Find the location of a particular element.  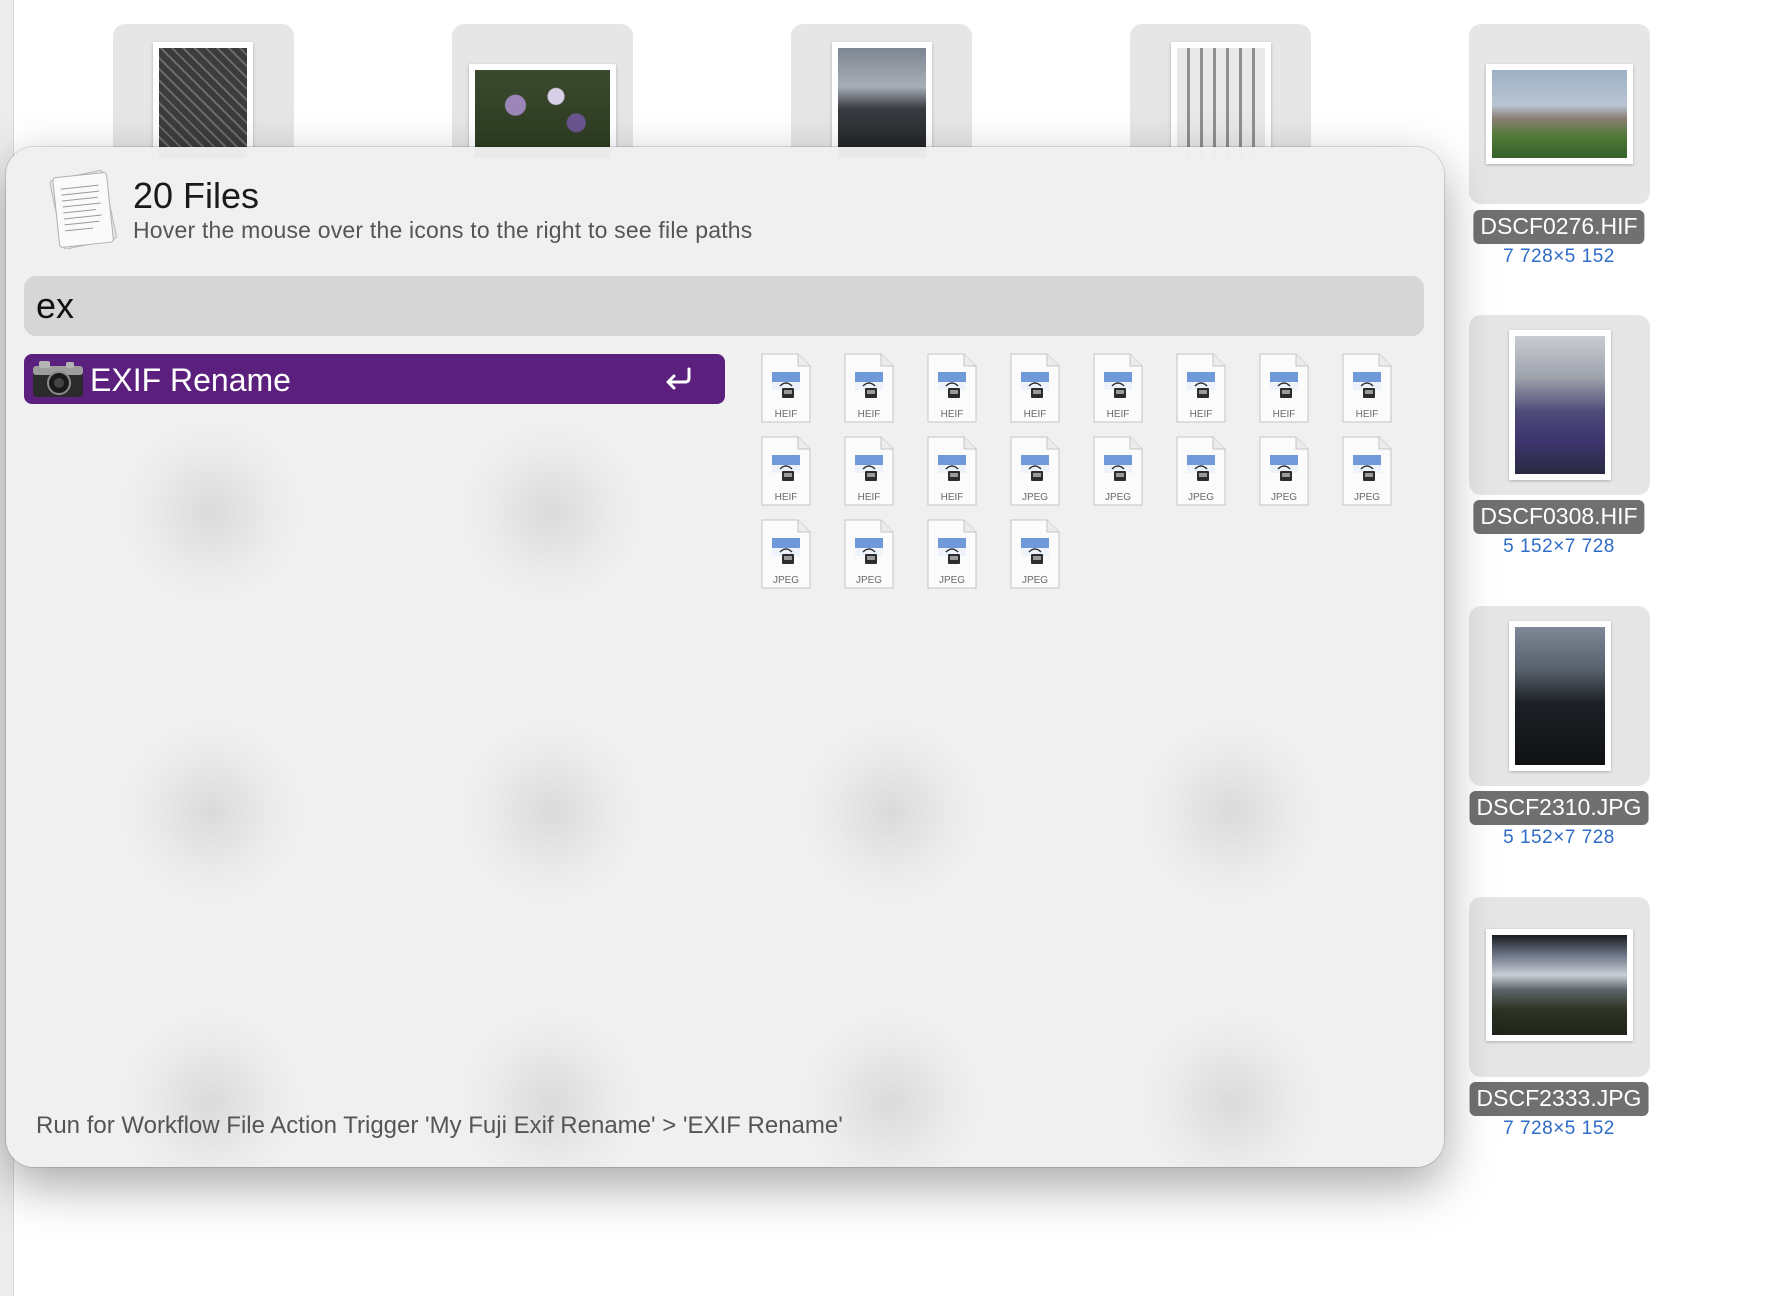

camera-icon is located at coordinates (58, 379).